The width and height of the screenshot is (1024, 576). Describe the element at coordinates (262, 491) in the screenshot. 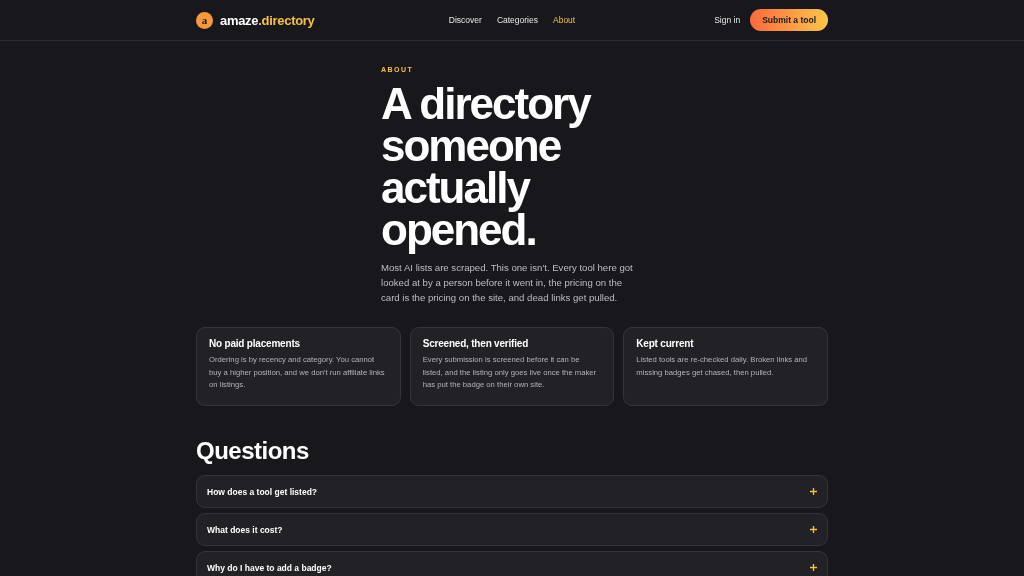

I see `faq-question: How does a tool get listed?` at that location.